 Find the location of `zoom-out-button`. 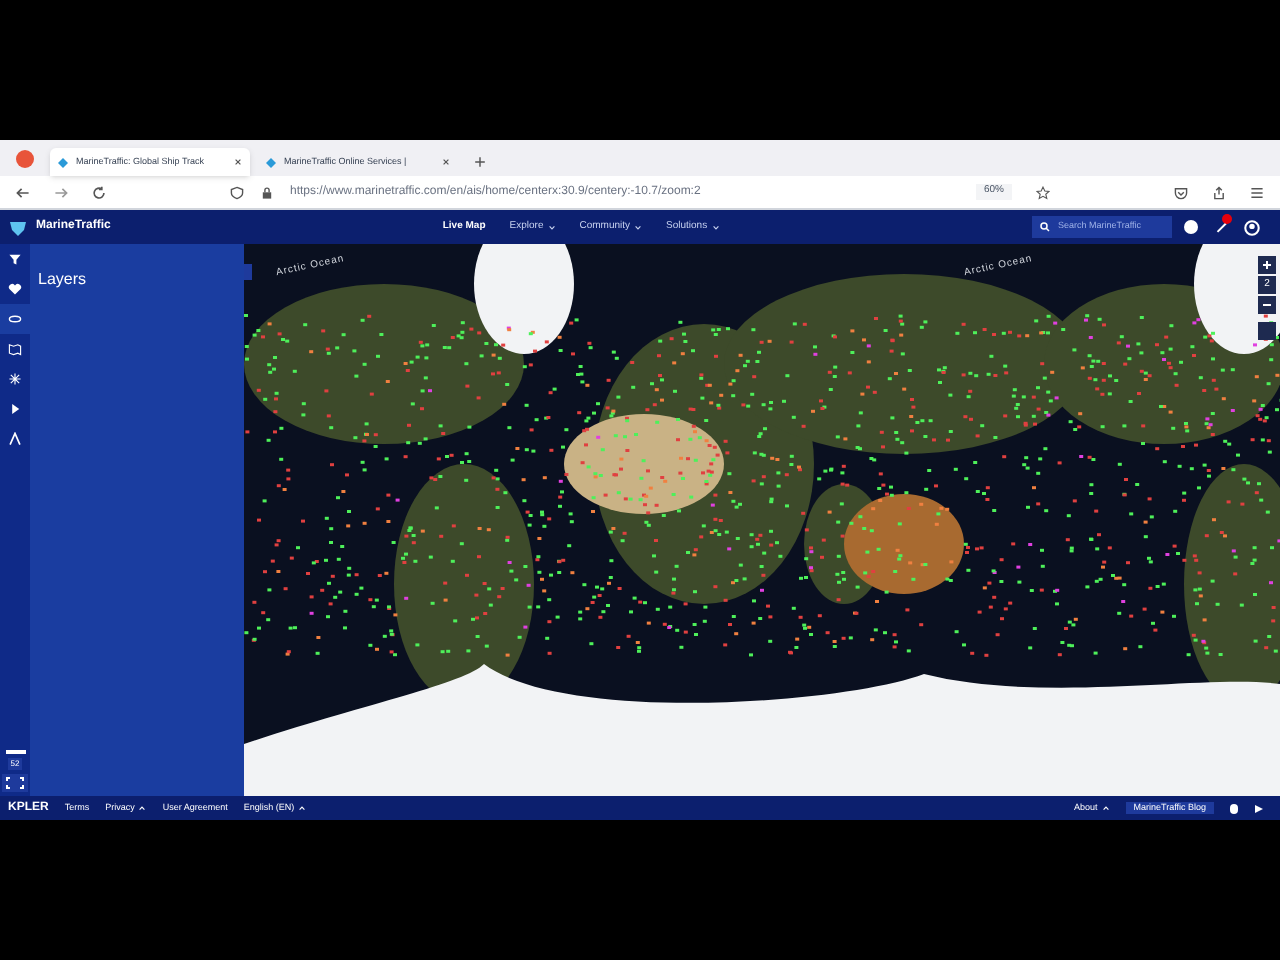

zoom-out-button is located at coordinates (1267, 305).